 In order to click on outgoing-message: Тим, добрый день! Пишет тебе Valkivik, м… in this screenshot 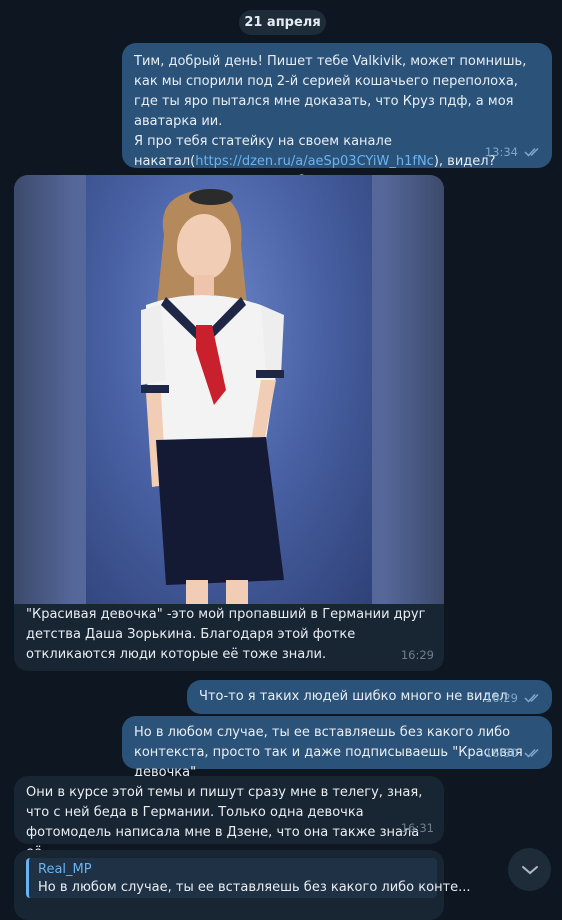, I will do `click(337, 116)`.